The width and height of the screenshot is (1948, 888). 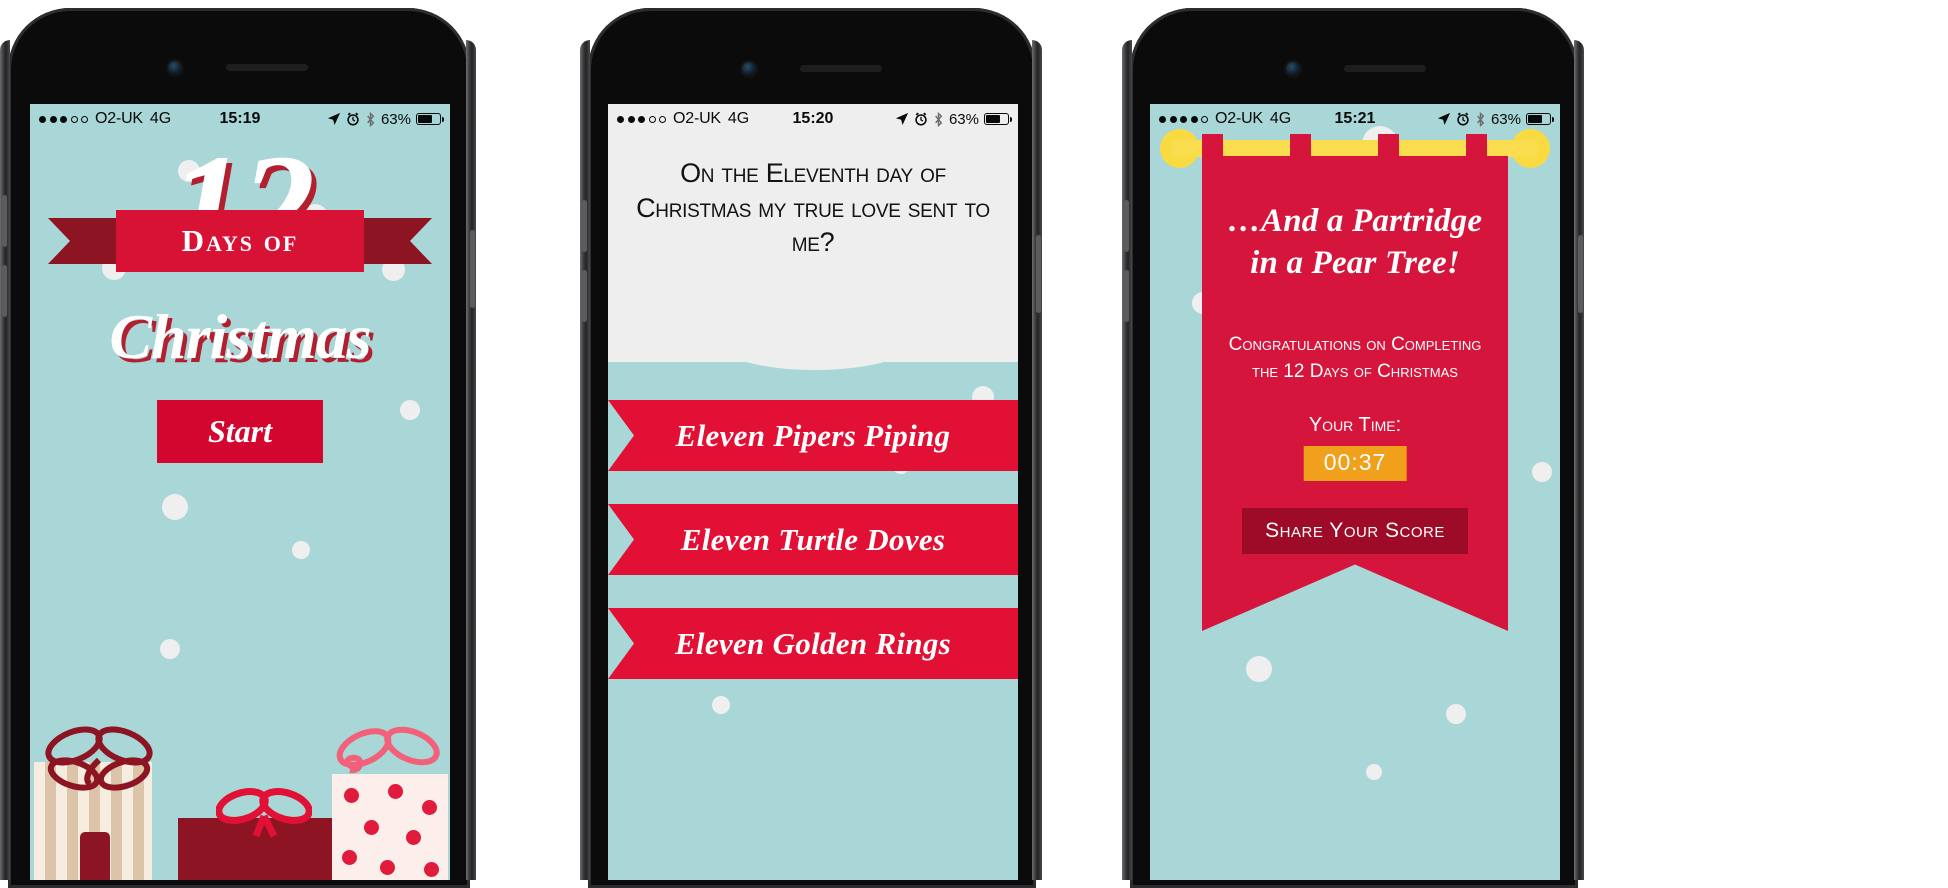 I want to click on ribbon-label: Days of, so click(x=240, y=240).